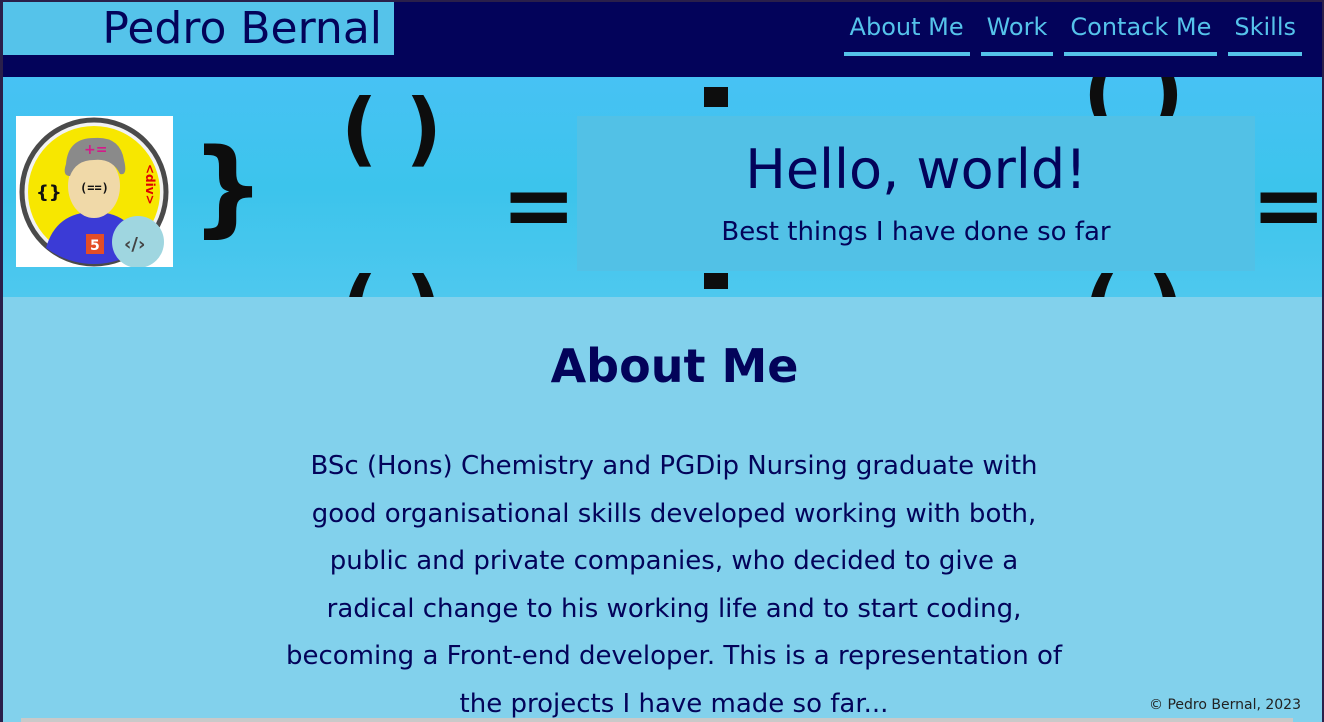  Describe the element at coordinates (657, 720) in the screenshot. I see `horizontal-scrollbar` at that location.